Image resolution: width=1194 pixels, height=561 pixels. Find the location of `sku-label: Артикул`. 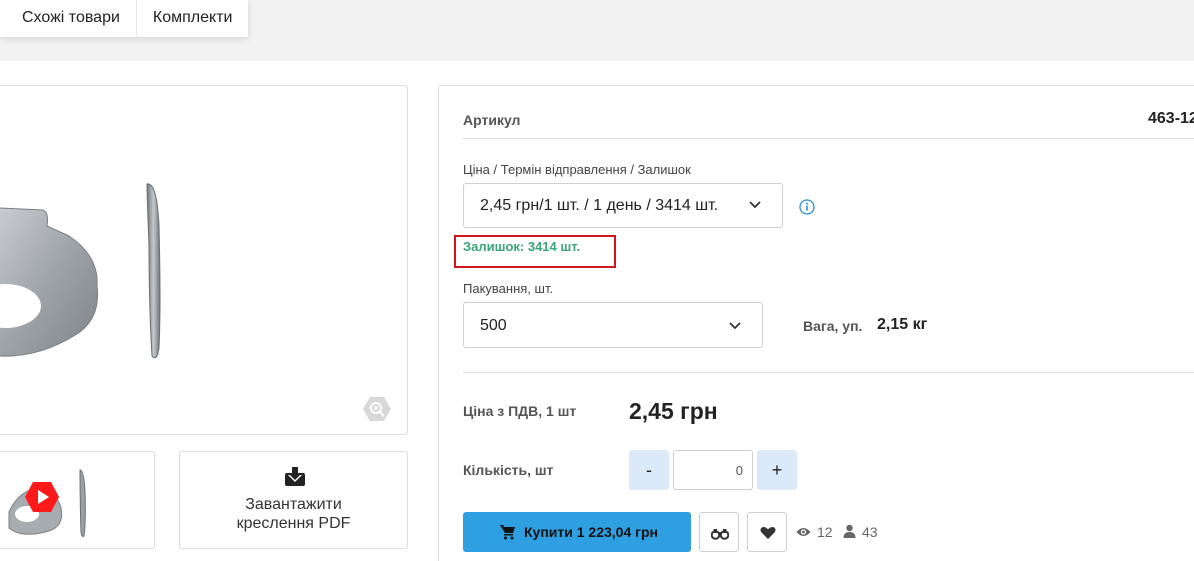

sku-label: Артикул is located at coordinates (492, 120).